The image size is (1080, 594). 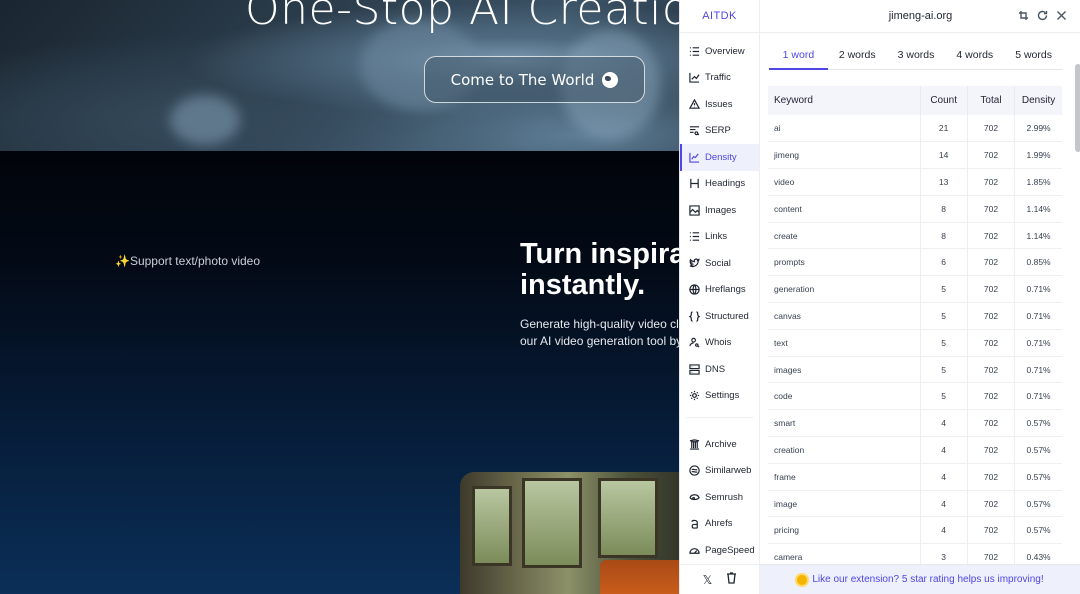 I want to click on image-icon, so click(x=694, y=210).